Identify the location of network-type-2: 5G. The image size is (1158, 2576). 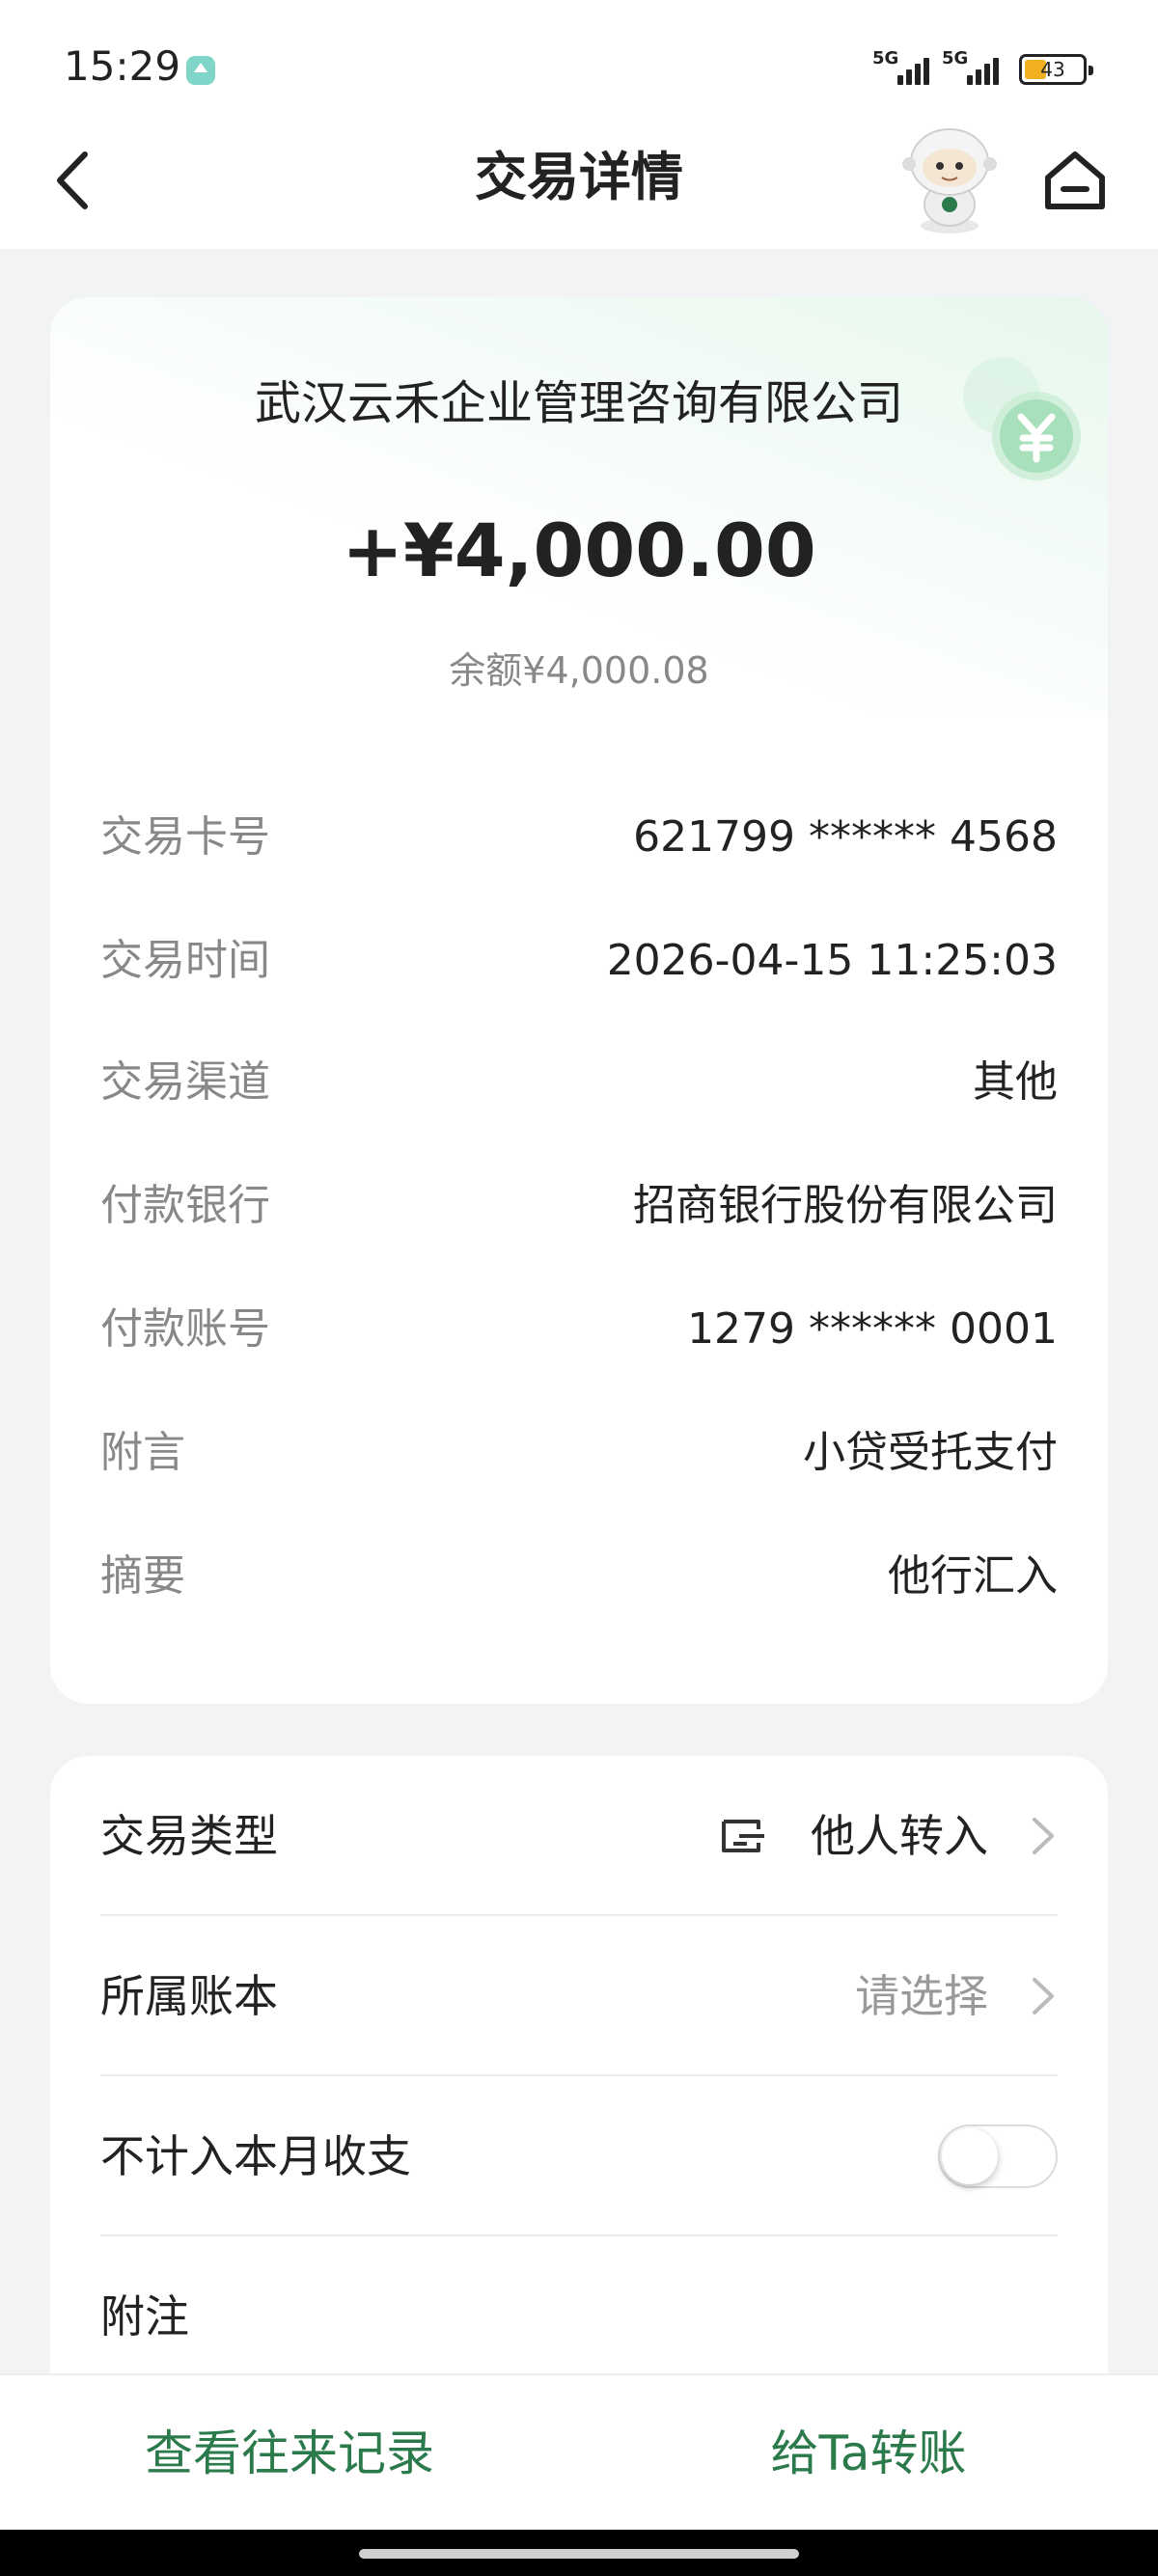
(955, 59).